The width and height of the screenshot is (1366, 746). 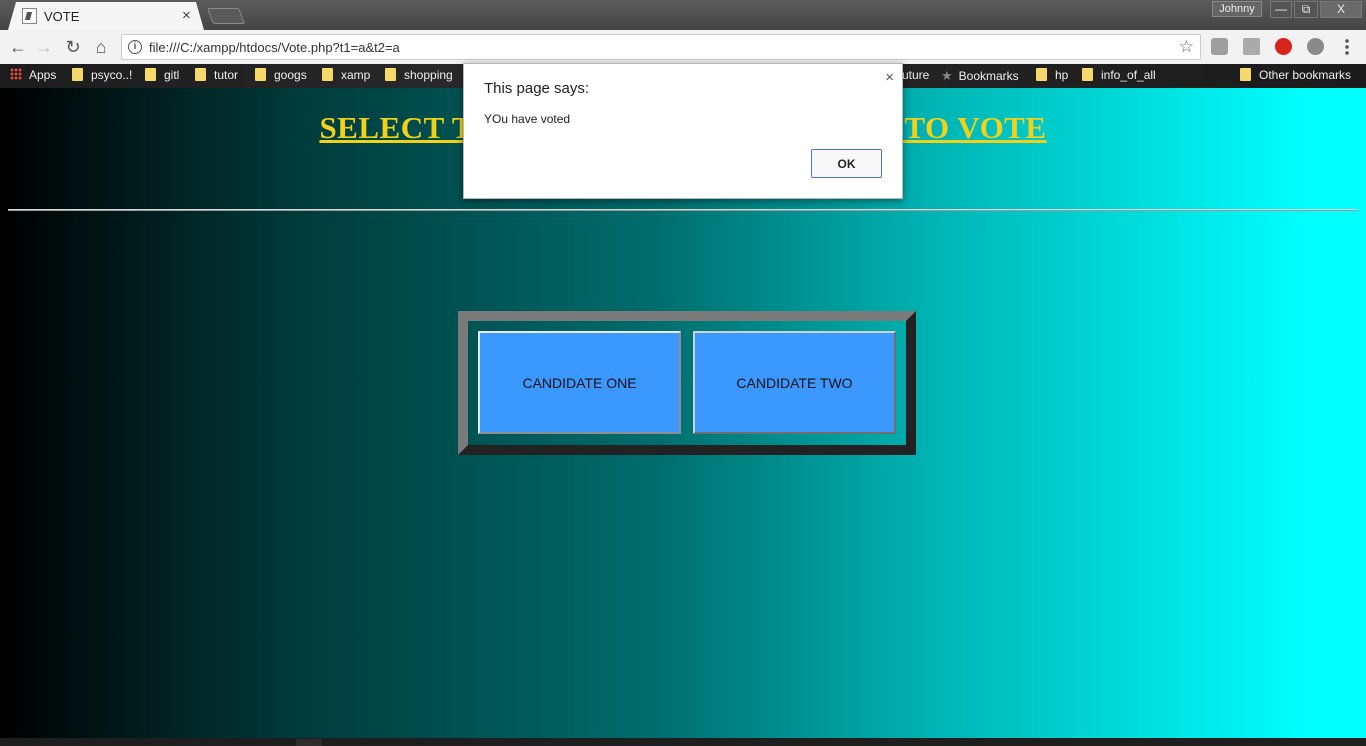 What do you see at coordinates (980, 76) in the screenshot?
I see `bookmark-bookmarks: ★ Bookmarks` at bounding box center [980, 76].